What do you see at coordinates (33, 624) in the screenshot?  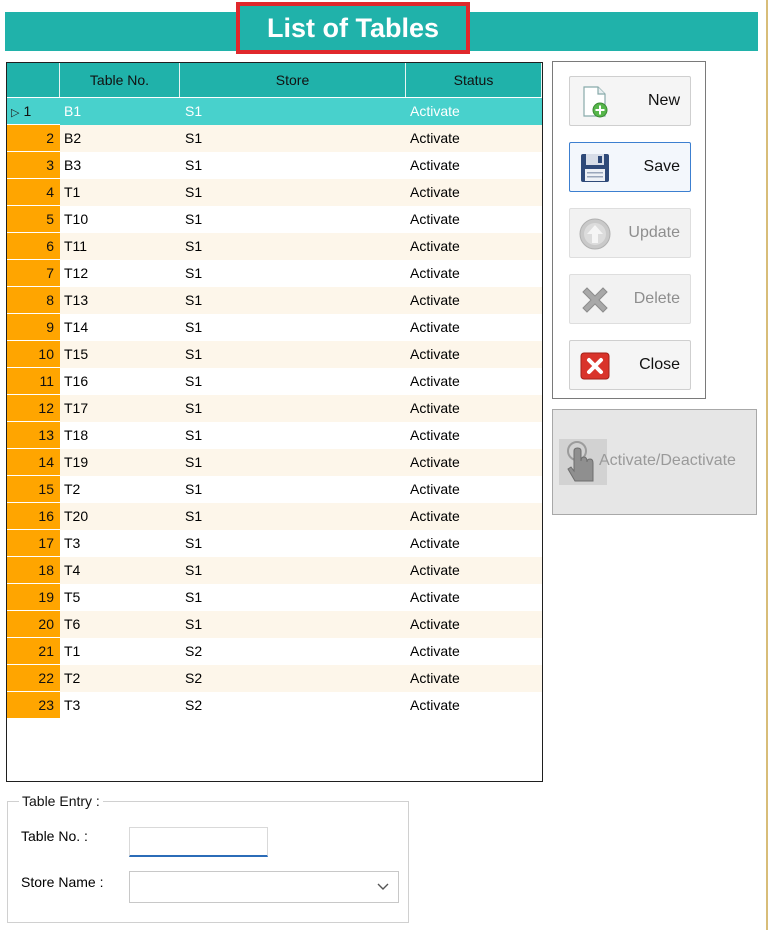 I see `row-header: 20` at bounding box center [33, 624].